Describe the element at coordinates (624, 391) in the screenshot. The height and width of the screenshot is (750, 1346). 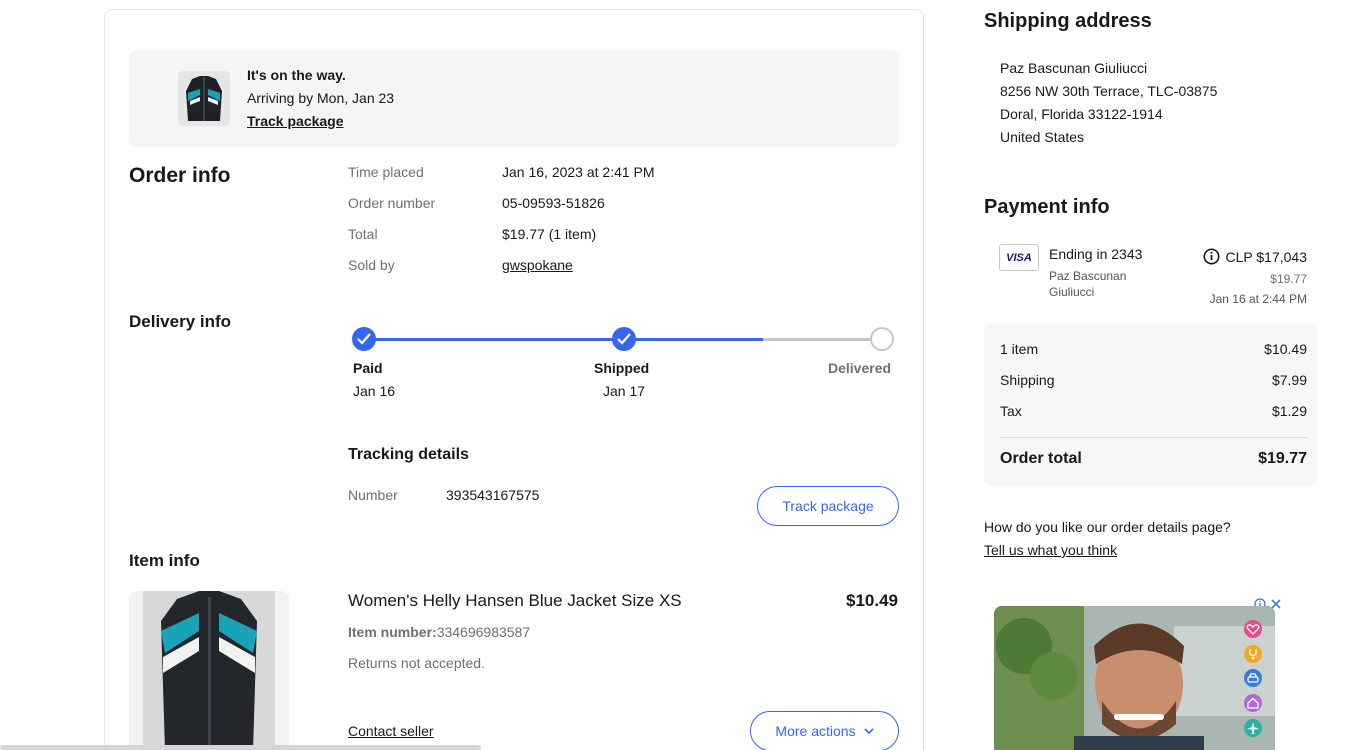
I see `step-shipped-date: Jan 17` at that location.